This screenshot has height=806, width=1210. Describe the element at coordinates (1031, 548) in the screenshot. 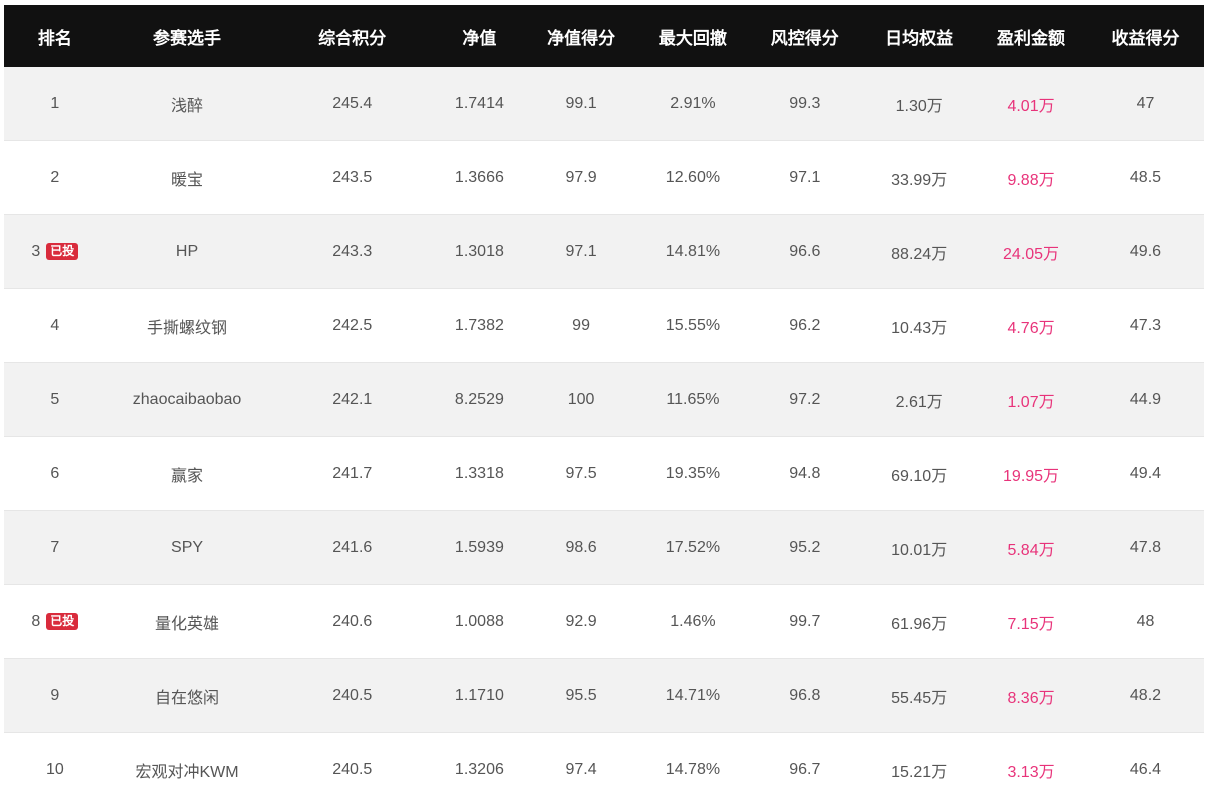

I see `profit-amount: 5.84万` at that location.